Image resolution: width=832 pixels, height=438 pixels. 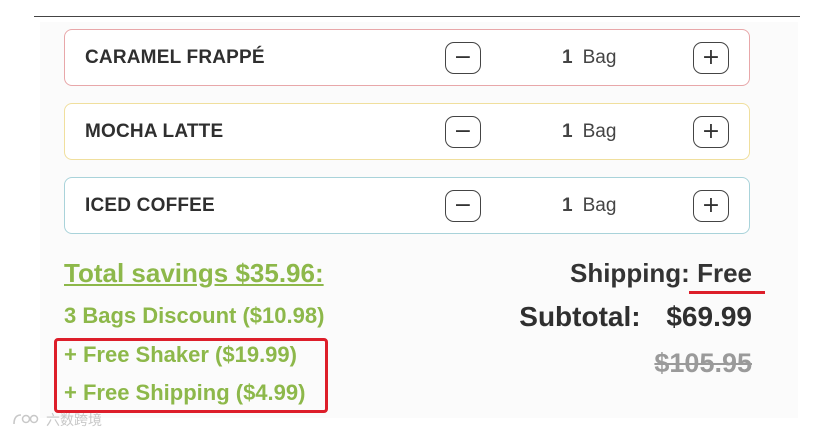 What do you see at coordinates (629, 273) in the screenshot?
I see `shipping-label: Shipping:` at bounding box center [629, 273].